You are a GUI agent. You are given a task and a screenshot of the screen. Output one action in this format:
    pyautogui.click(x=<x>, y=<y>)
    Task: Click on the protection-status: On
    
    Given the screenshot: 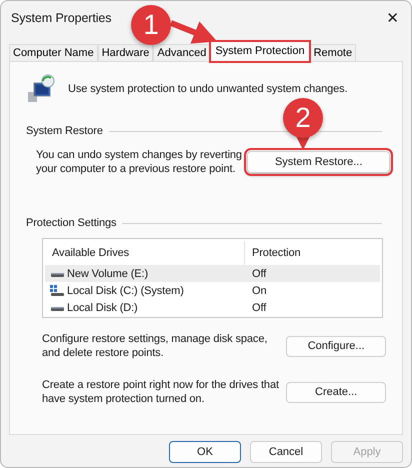 What is the action you would take?
    pyautogui.click(x=259, y=290)
    